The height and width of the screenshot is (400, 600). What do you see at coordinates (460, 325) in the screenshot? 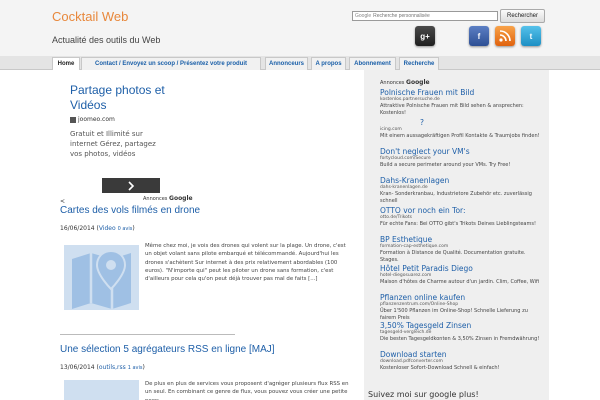
I see `sidebar-ad-title: 3,50% Tagesgeld Zinsen` at bounding box center [460, 325].